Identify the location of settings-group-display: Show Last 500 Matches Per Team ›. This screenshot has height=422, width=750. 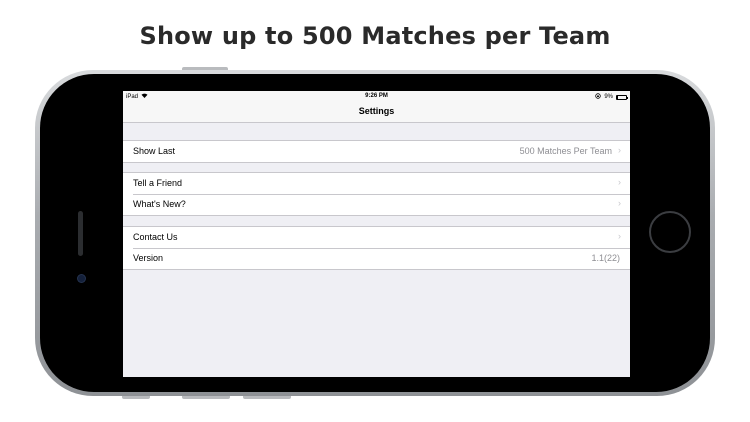
(376, 151).